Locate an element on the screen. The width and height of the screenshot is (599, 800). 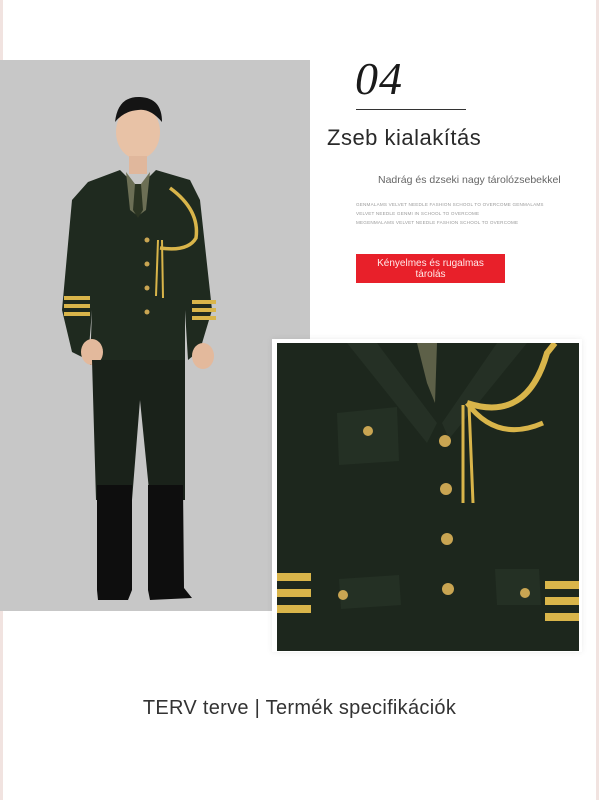
feature-badge: Kényelmes és rugalmas tárolás is located at coordinates (430, 268).